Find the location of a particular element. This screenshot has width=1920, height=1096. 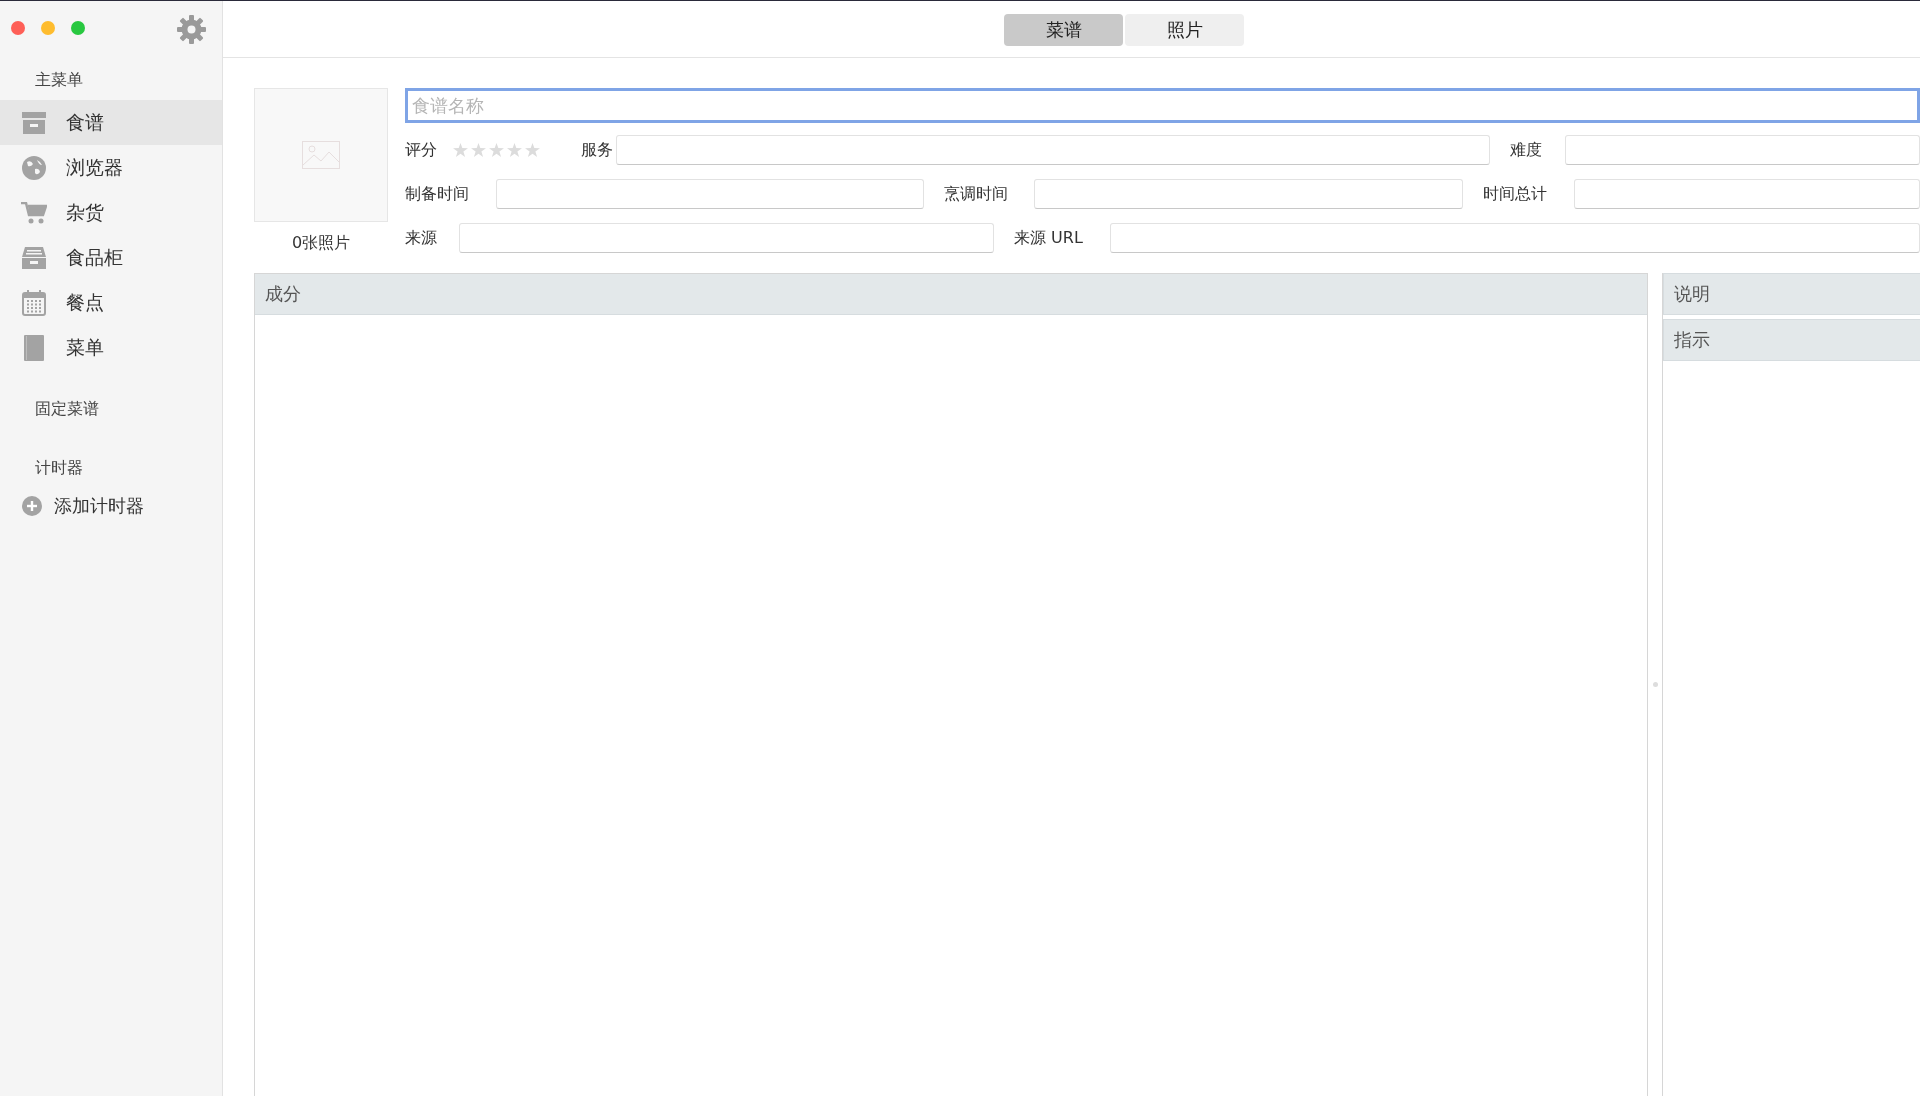

minimize-button is located at coordinates (48, 28).